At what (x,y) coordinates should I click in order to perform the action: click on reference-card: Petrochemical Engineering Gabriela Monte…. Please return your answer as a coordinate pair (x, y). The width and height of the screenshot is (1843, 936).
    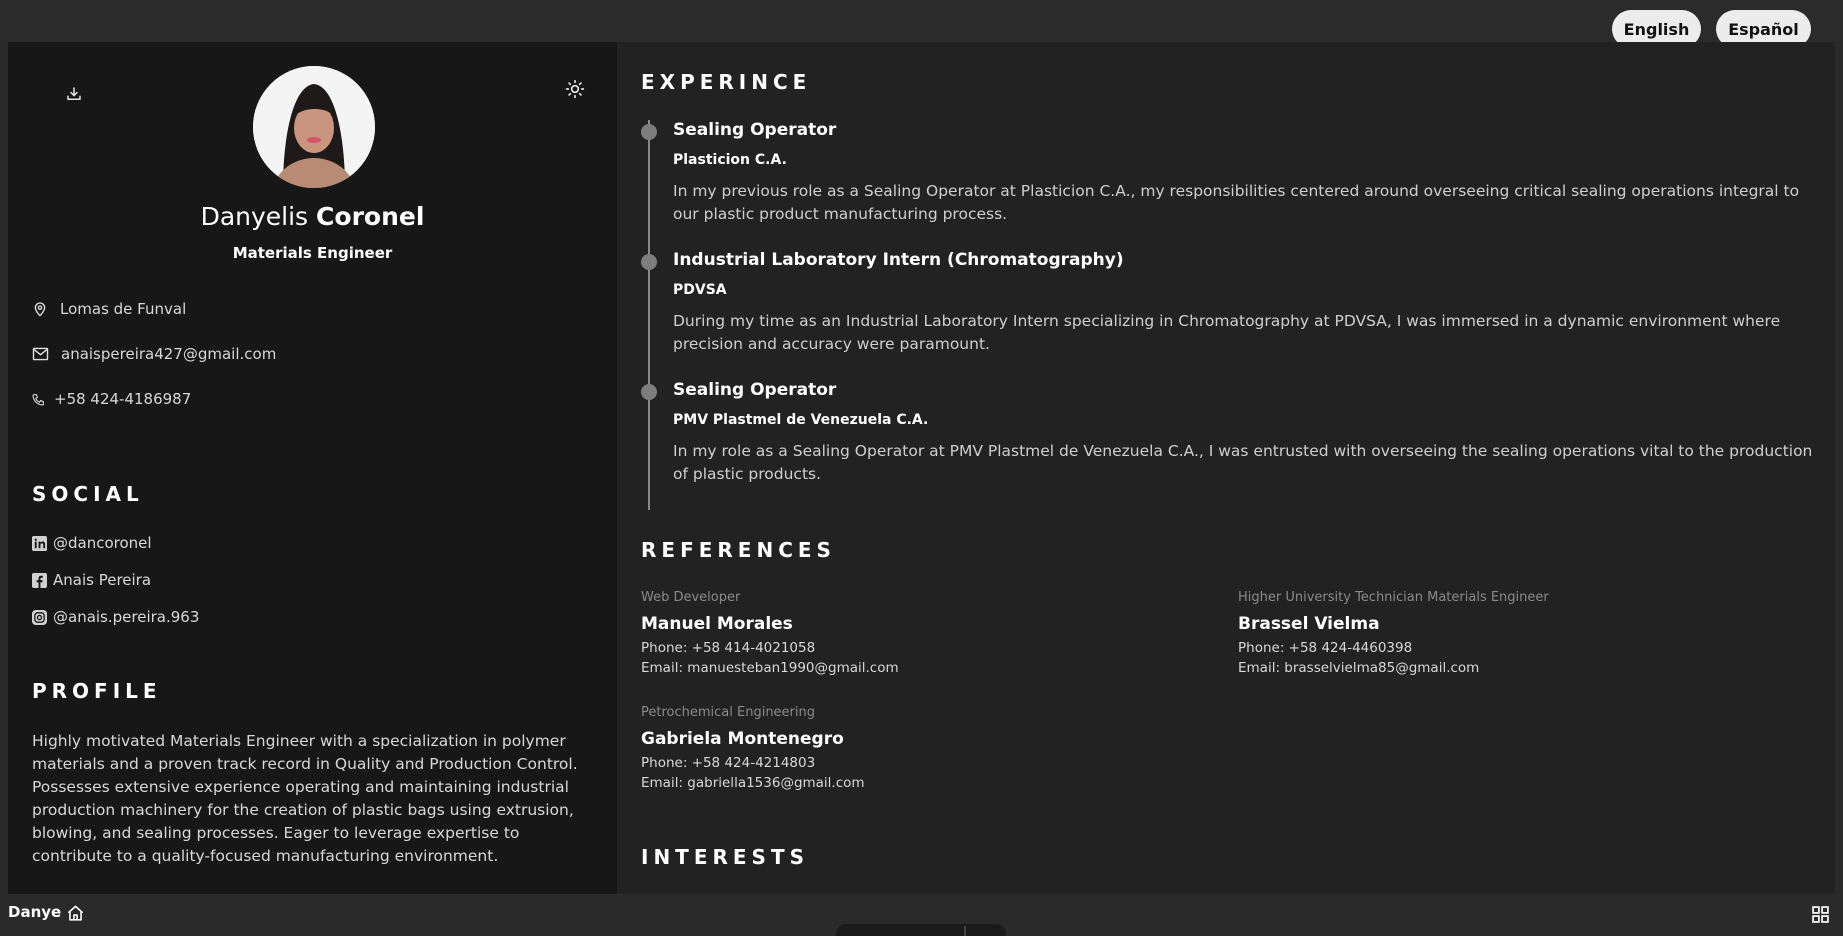
    Looking at the image, I should click on (921, 749).